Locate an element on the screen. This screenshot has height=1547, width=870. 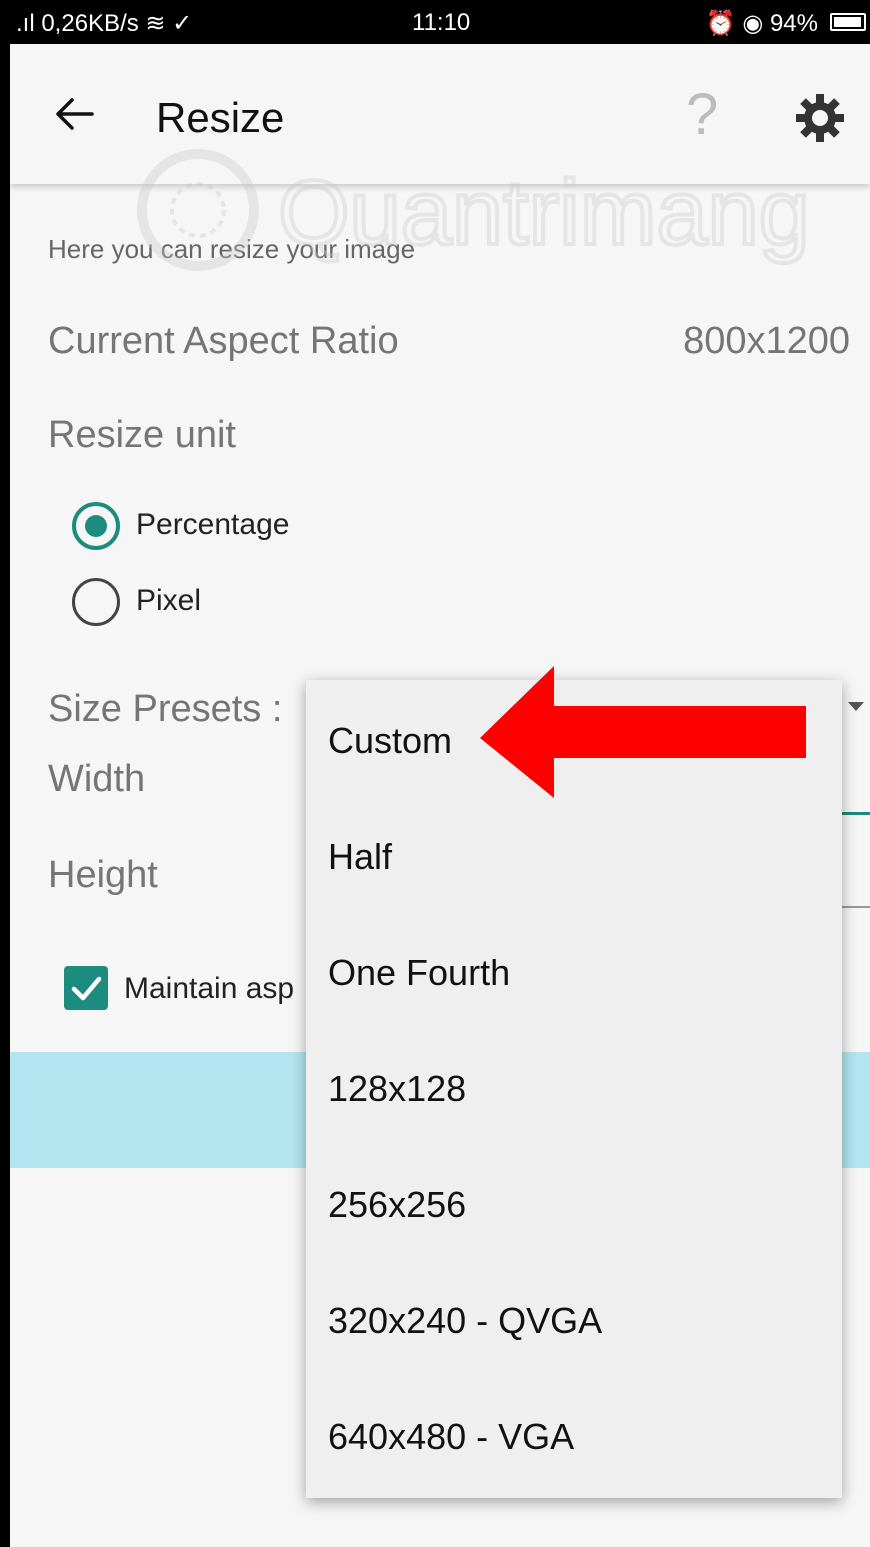
red-arrow-annotation is located at coordinates (643, 732).